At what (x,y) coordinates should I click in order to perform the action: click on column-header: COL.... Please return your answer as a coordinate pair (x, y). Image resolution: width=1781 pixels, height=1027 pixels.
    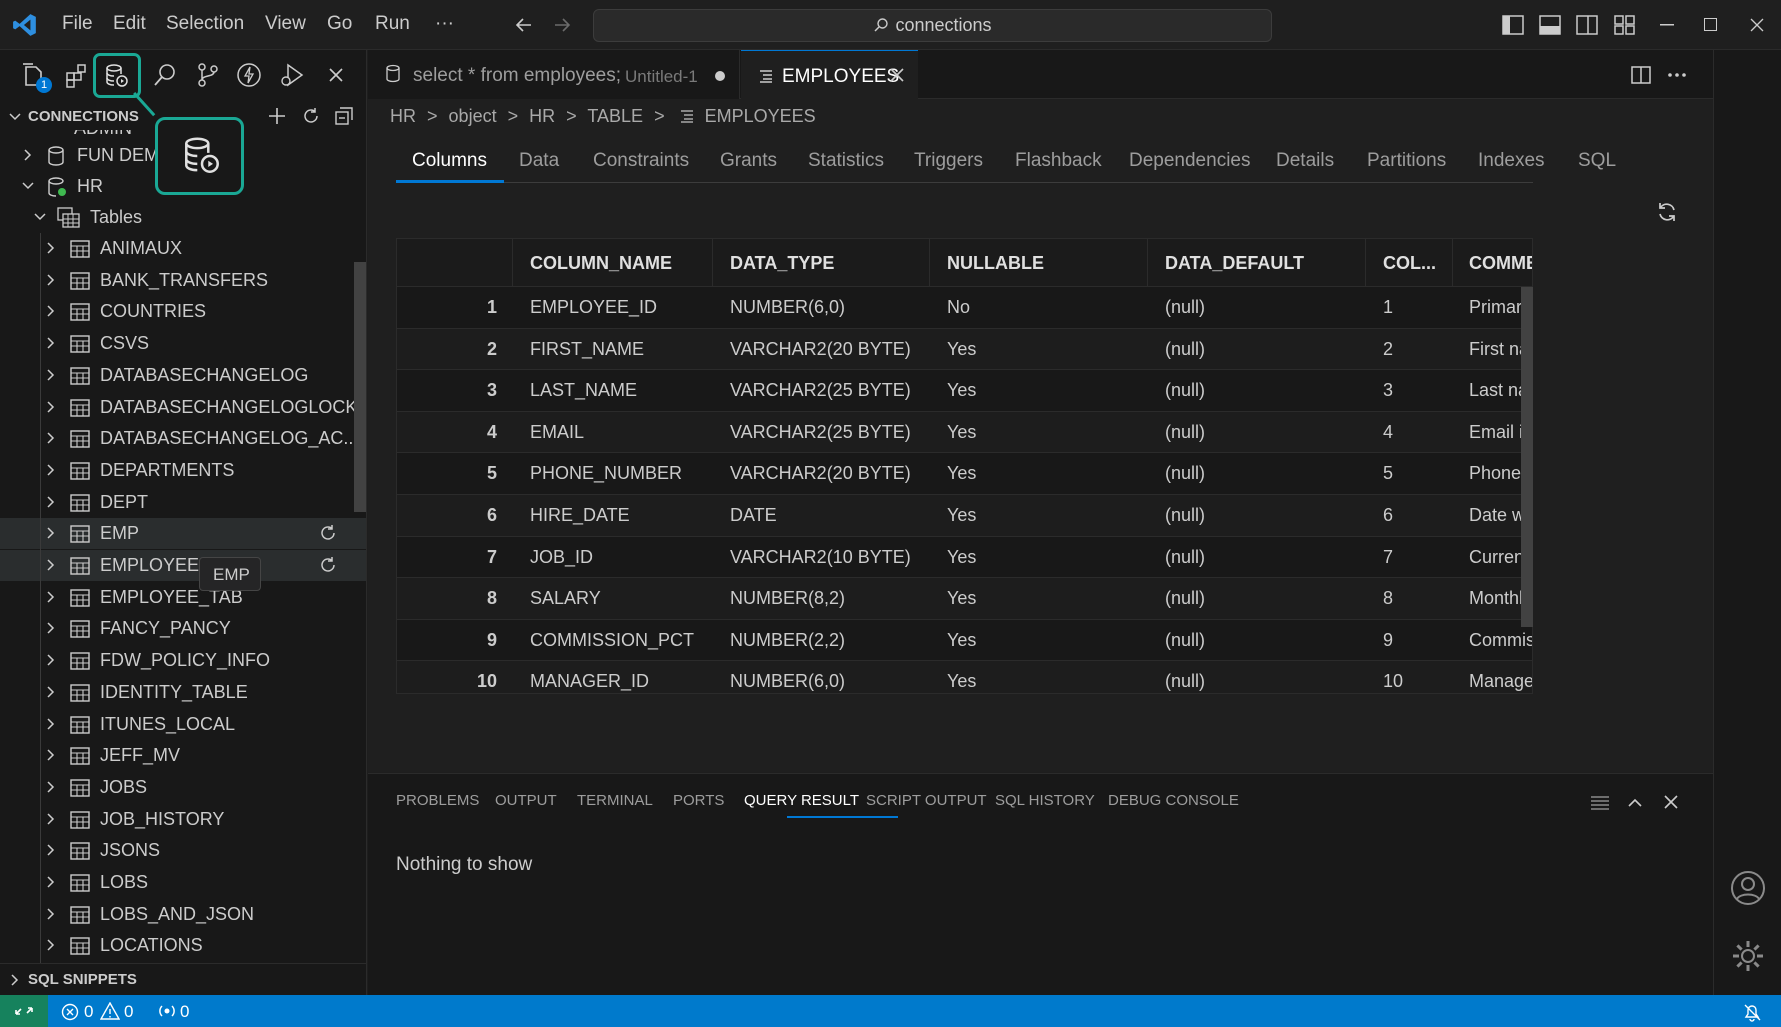
    Looking at the image, I should click on (1409, 263).